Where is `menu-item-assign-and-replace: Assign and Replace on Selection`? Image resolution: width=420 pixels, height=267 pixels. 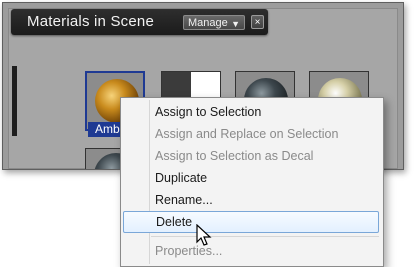 menu-item-assign-and-replace: Assign and Replace on Selection is located at coordinates (251, 134).